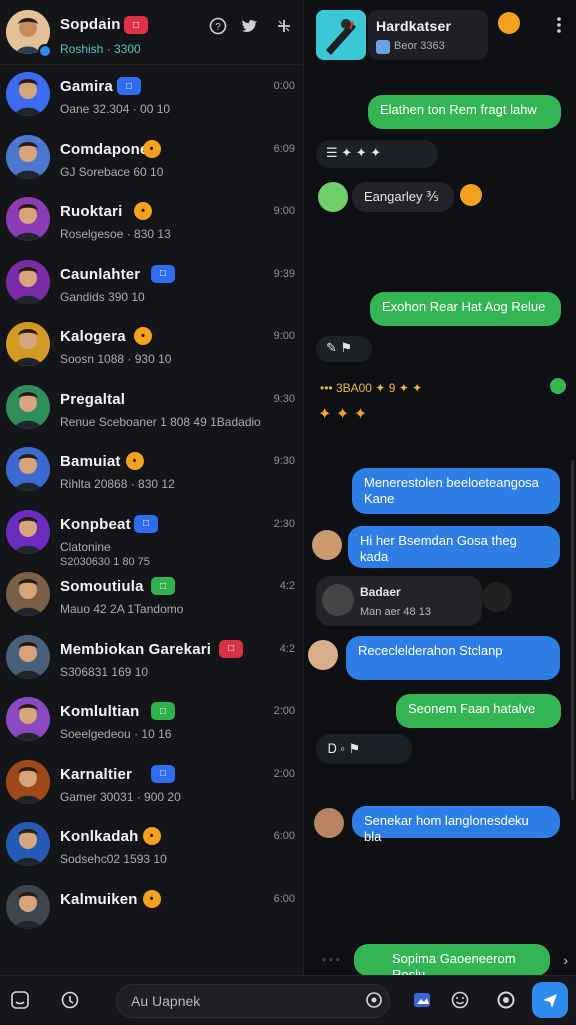 This screenshot has height=1025, width=576. What do you see at coordinates (151, 720) in the screenshot?
I see `chat-row: Komlultian □ Soeelgedeou · 10 16 2:00` at bounding box center [151, 720].